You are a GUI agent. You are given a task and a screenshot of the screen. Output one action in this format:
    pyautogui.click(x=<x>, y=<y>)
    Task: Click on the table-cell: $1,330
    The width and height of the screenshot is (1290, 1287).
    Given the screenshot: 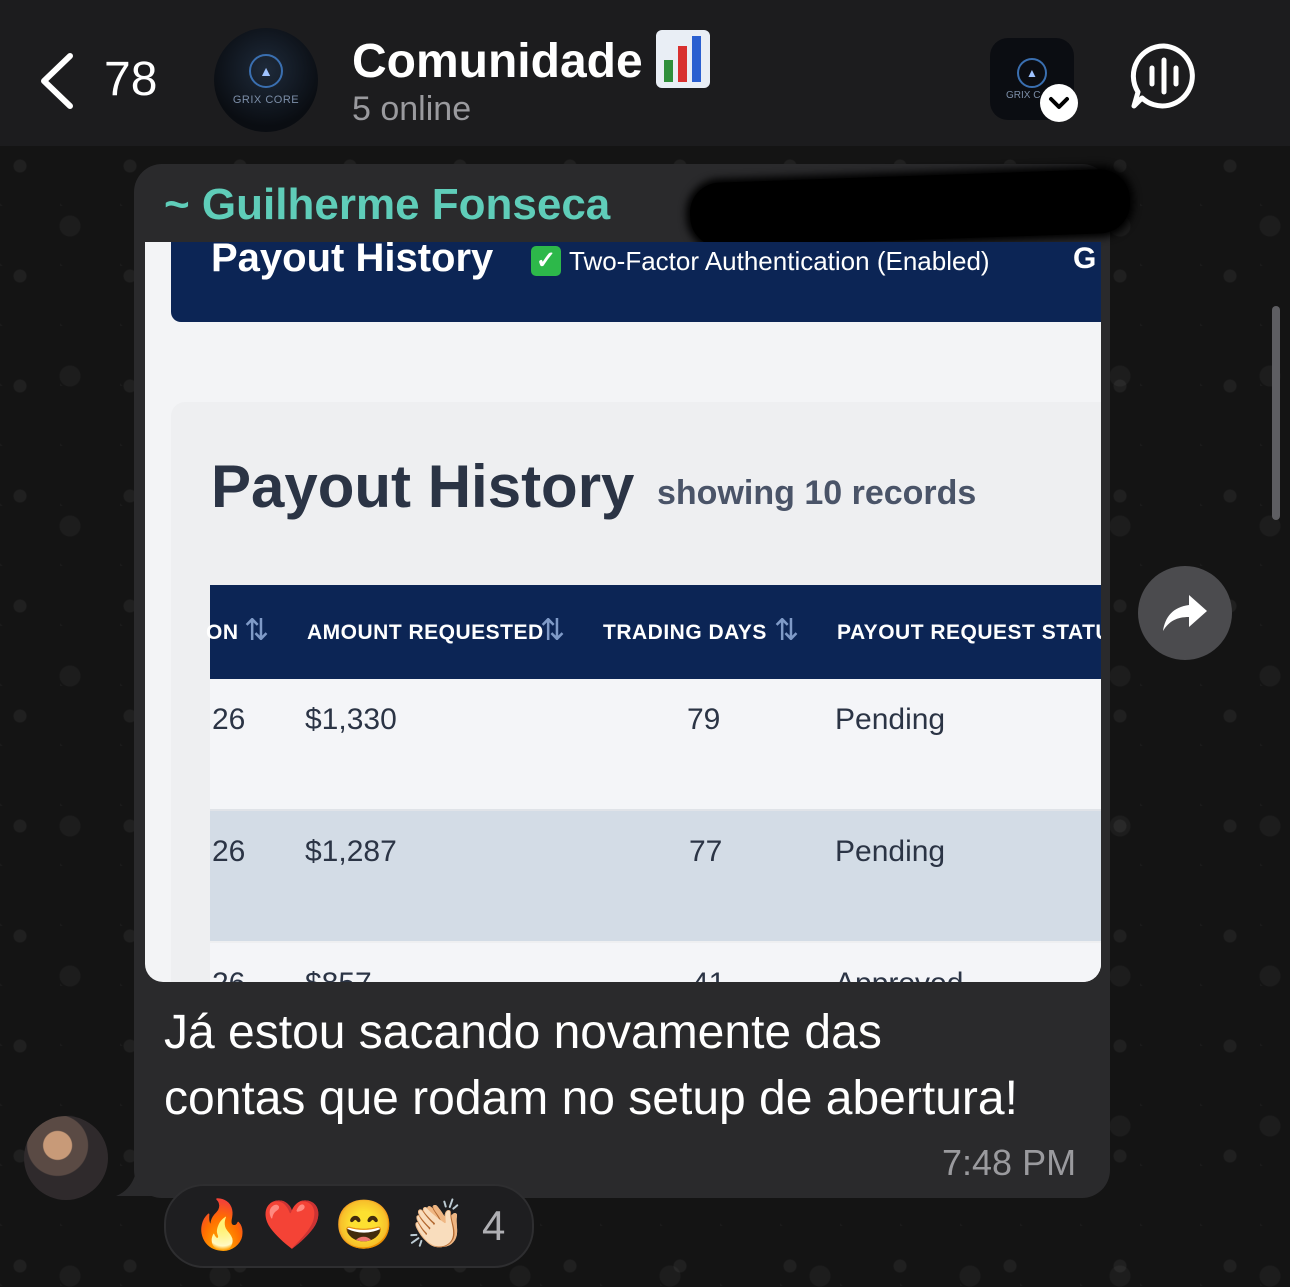 What is the action you would take?
    pyautogui.click(x=351, y=719)
    